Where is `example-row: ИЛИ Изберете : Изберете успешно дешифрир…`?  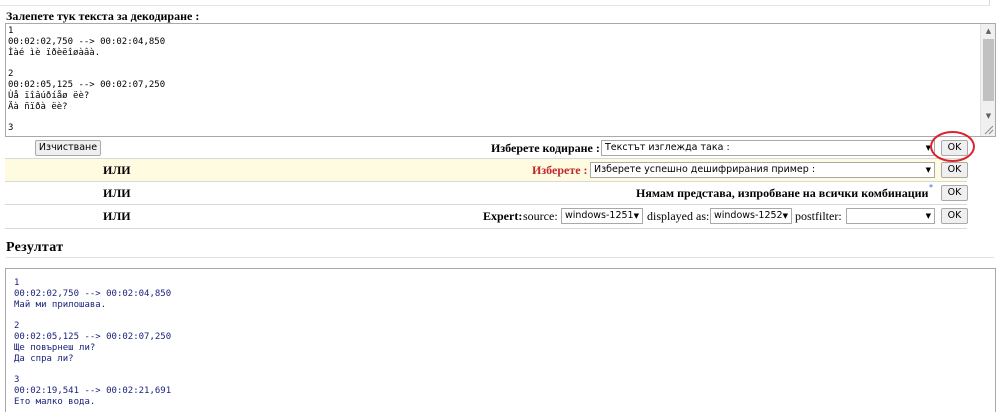
example-row: ИЛИ Изберете : Изберете успешно дешифрир… is located at coordinates (486, 170).